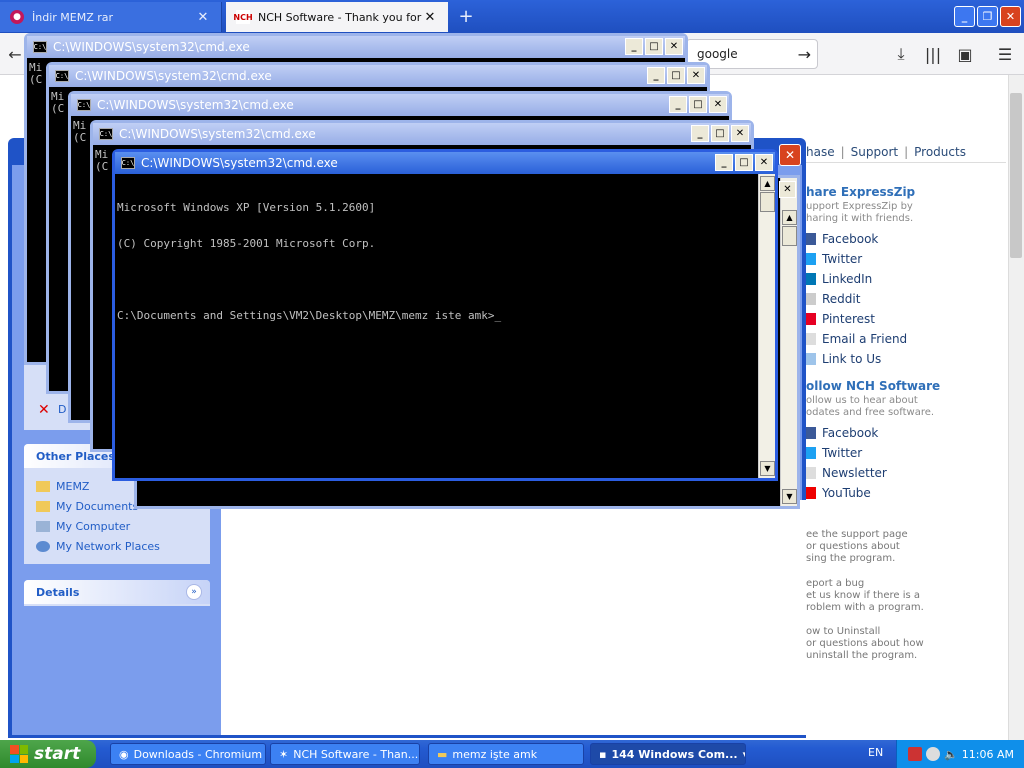 The image size is (1024, 768). What do you see at coordinates (834, 259) in the screenshot?
I see `share-twitter: Twitter` at bounding box center [834, 259].